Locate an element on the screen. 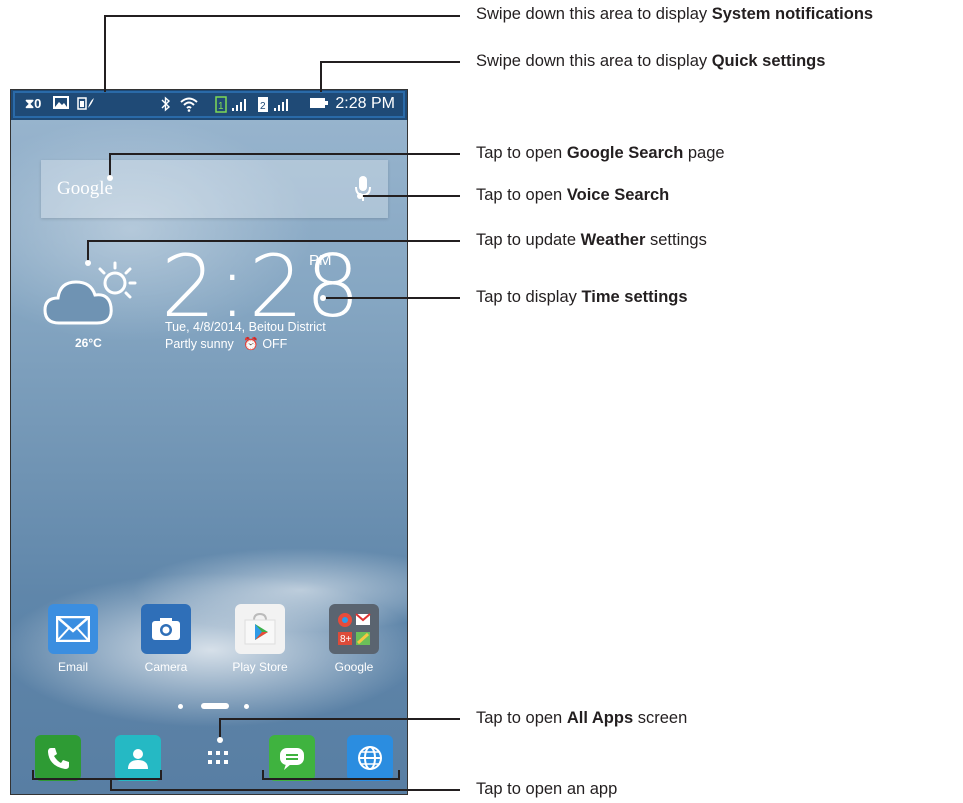 The height and width of the screenshot is (803, 963). temperature: 26°C is located at coordinates (88, 343).